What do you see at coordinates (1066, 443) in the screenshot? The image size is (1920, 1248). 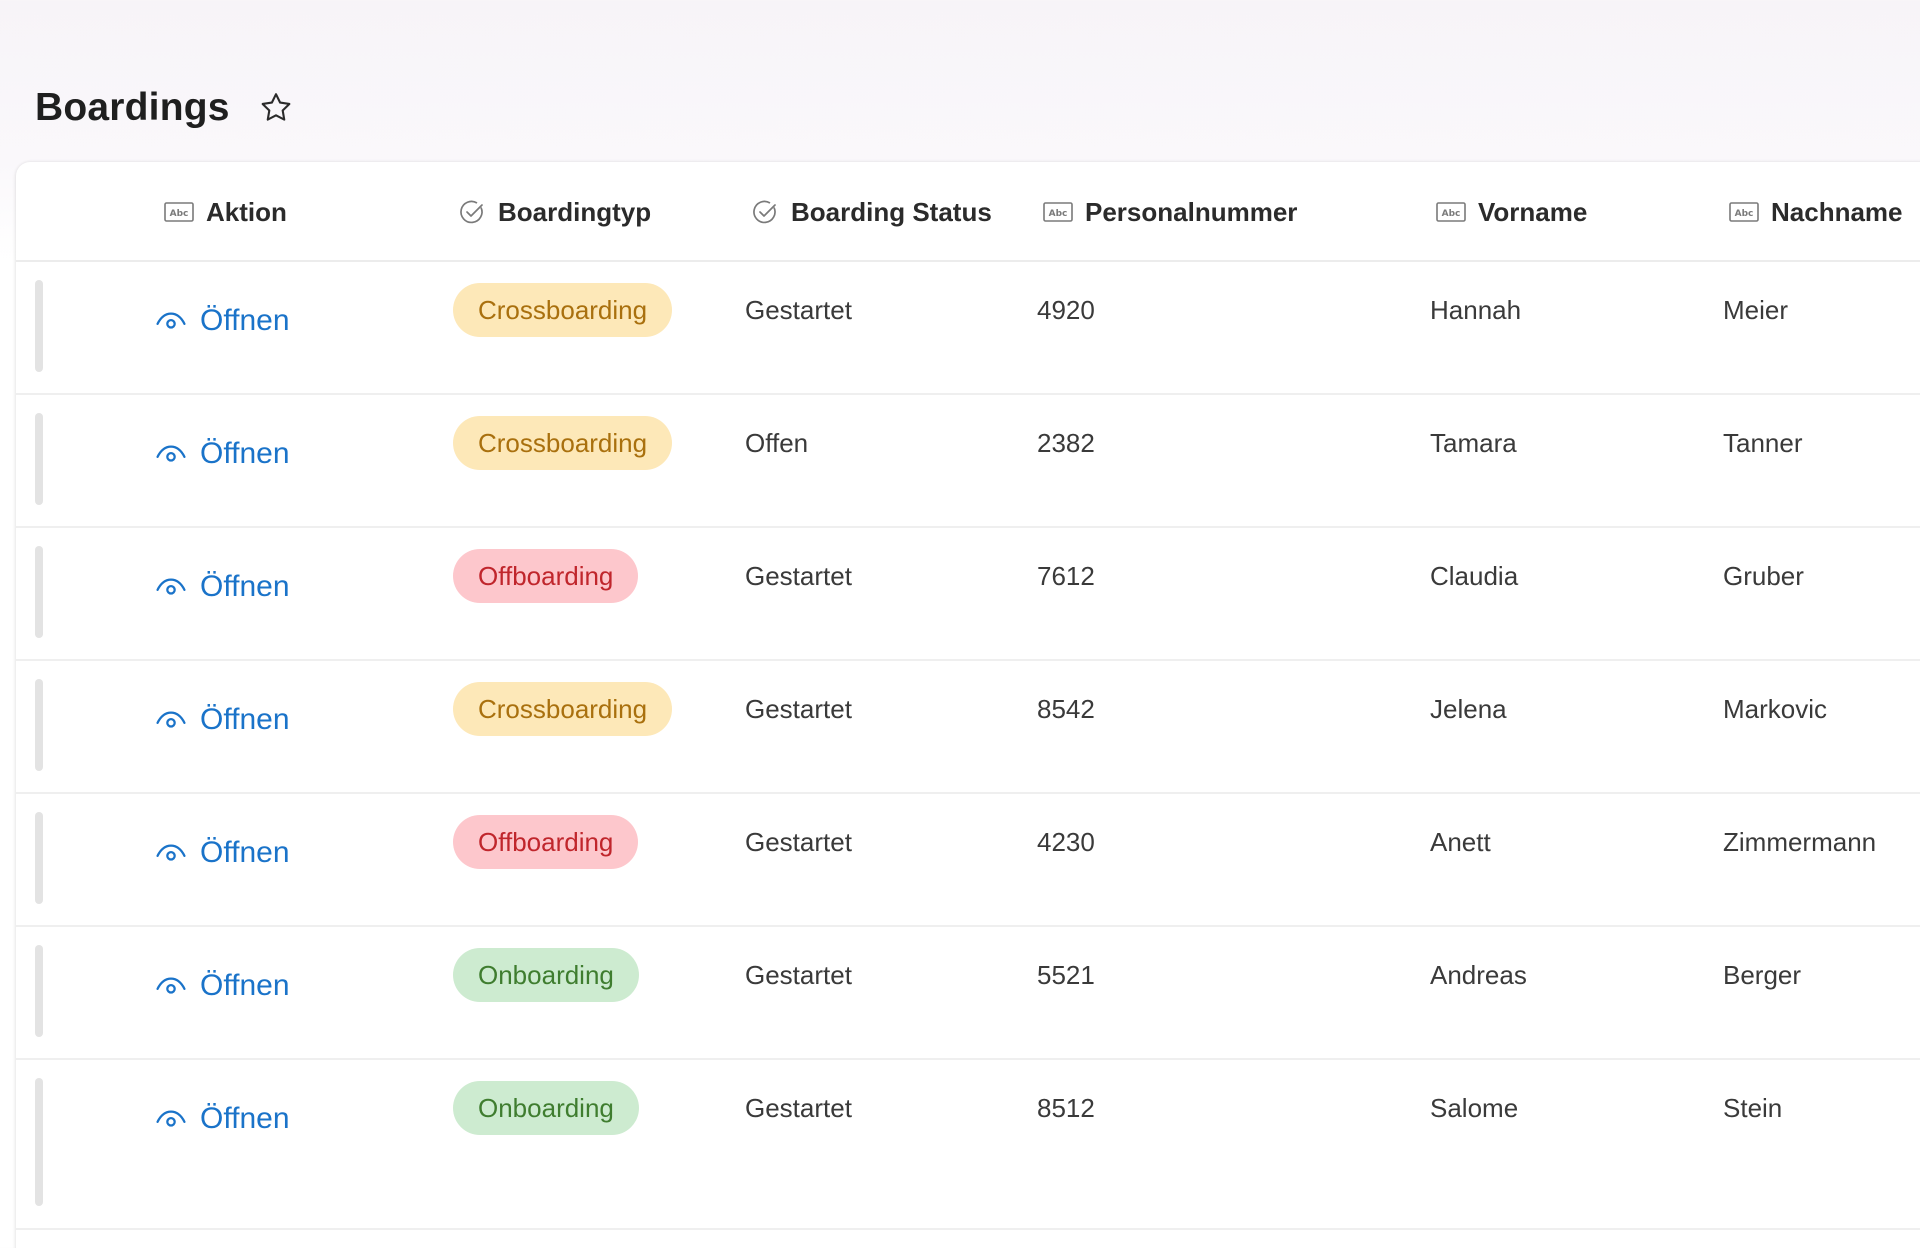 I see `personalnummer-cell: 2382` at bounding box center [1066, 443].